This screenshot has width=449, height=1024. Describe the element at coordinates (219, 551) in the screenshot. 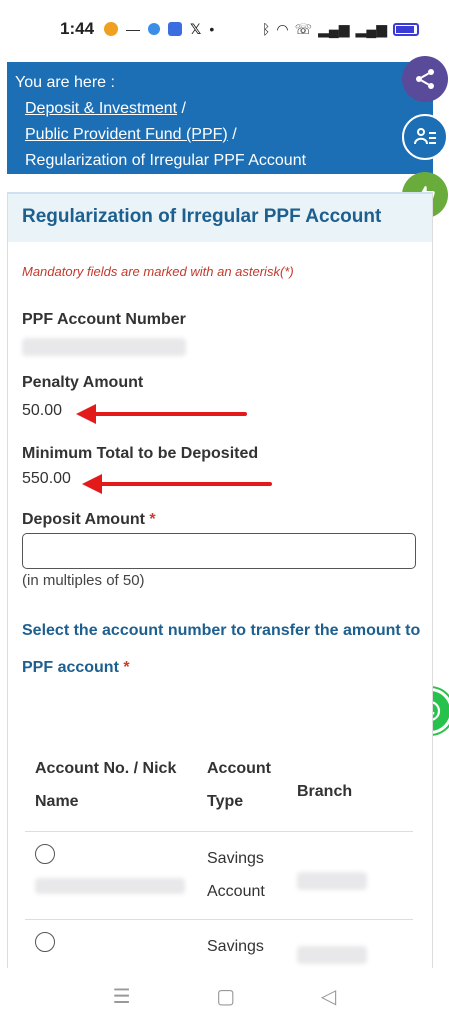

I see `deposit-amount-input` at that location.